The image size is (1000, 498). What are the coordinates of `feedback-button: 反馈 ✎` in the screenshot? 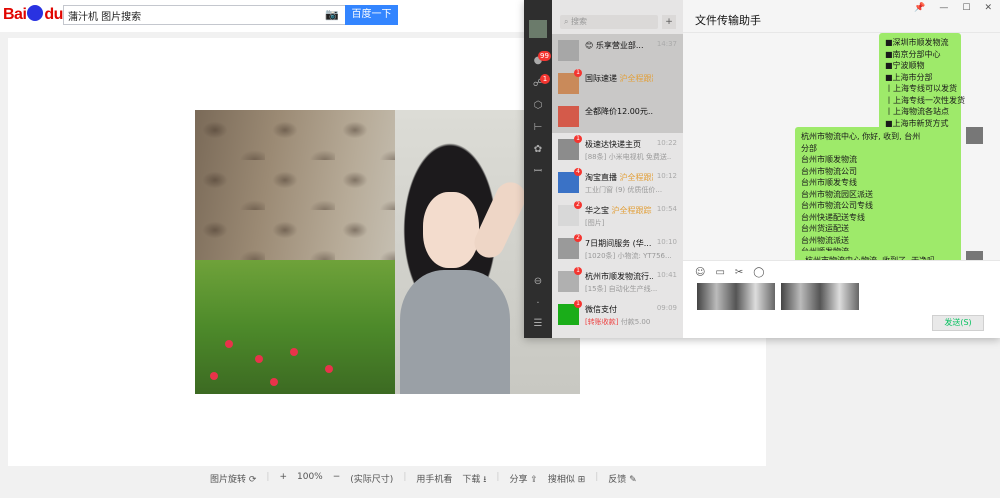 It's located at (622, 479).